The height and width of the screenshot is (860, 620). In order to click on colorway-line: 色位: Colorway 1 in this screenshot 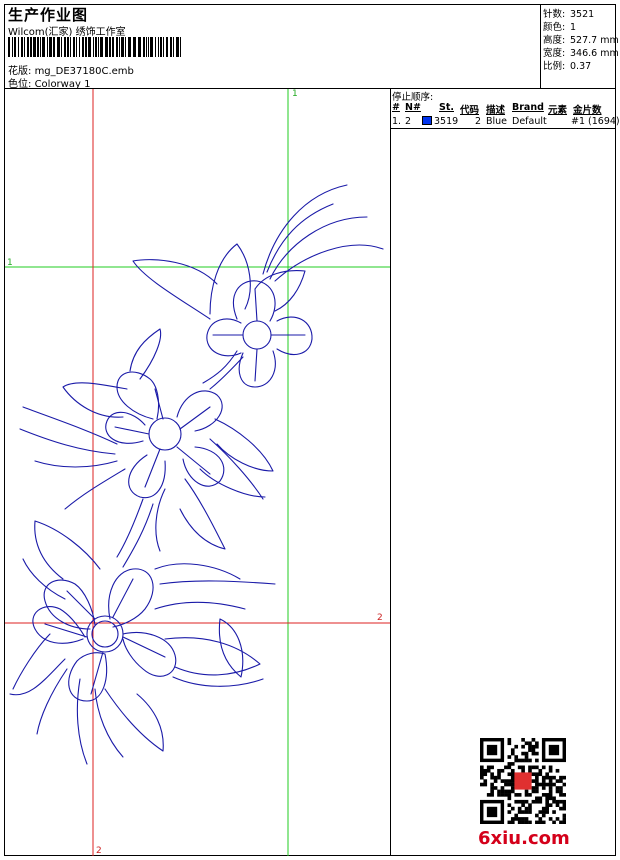, I will do `click(49, 82)`.